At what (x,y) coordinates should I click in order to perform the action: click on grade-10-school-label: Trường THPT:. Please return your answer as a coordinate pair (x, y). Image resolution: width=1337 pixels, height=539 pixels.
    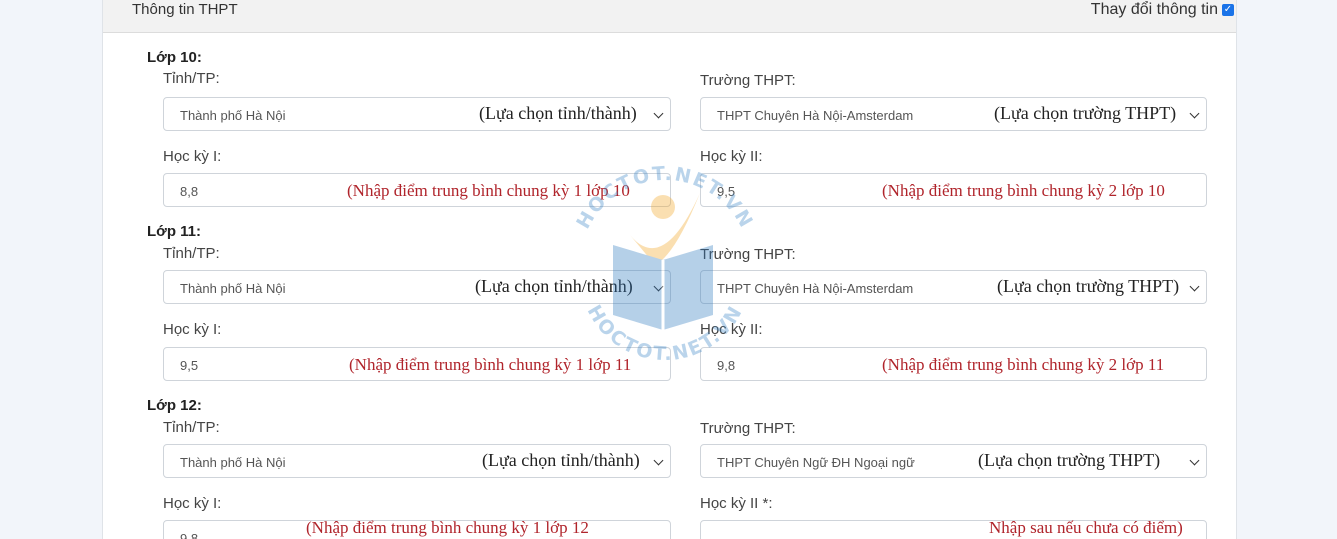
    Looking at the image, I should click on (748, 80).